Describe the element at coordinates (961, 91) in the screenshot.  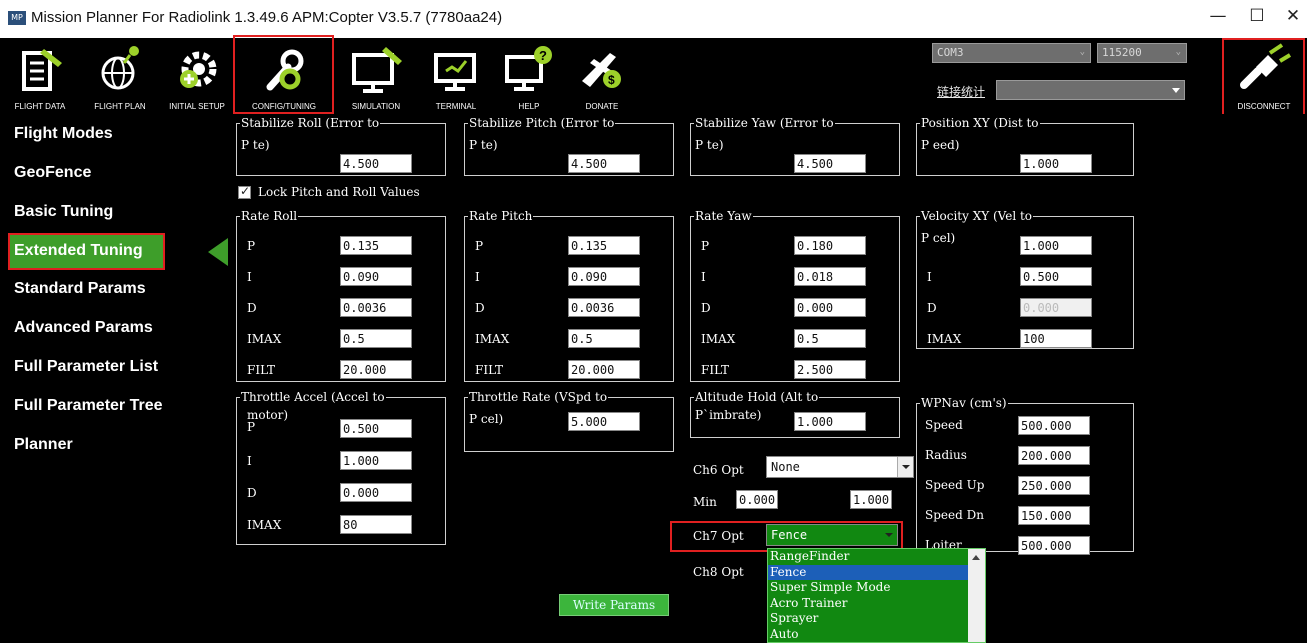
I see `link-stats-link: 链接统计` at that location.